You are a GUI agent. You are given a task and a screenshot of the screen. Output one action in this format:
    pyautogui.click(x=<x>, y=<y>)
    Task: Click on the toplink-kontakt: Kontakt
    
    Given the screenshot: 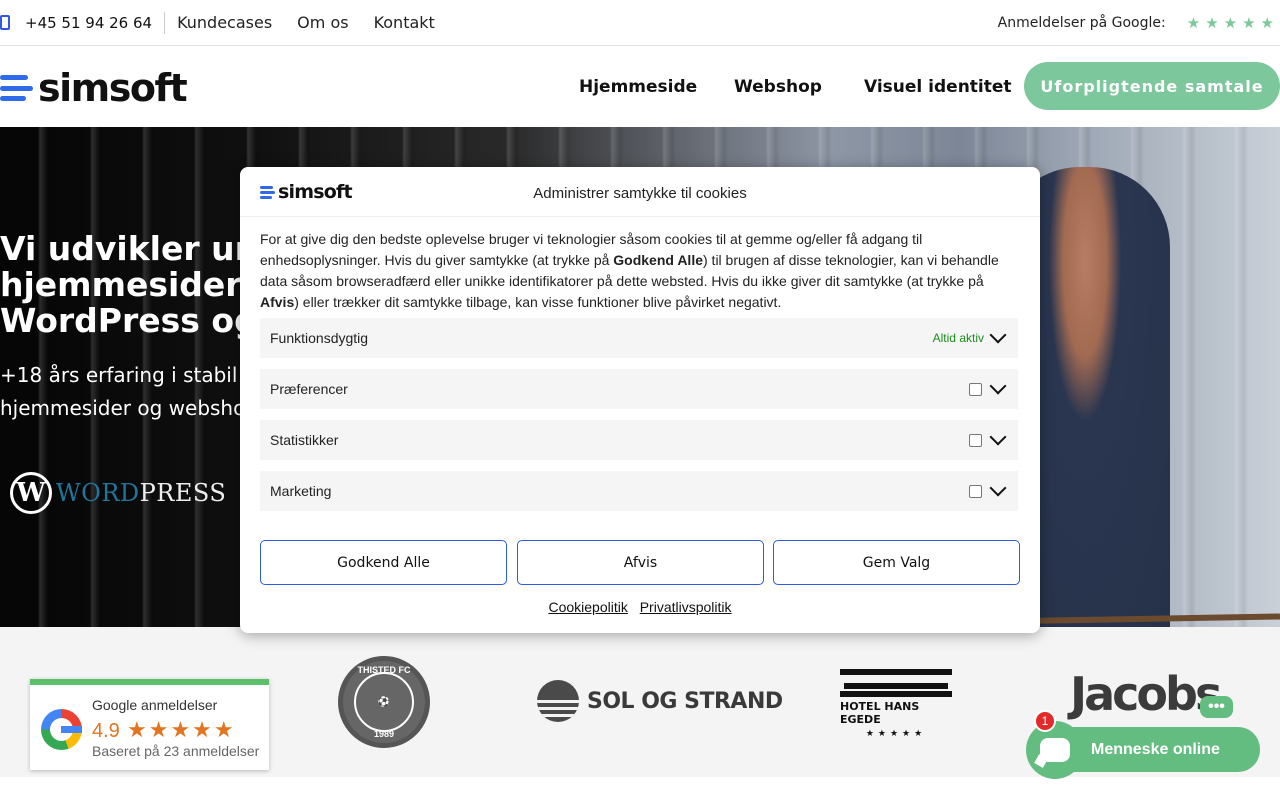 What is the action you would take?
    pyautogui.click(x=404, y=22)
    